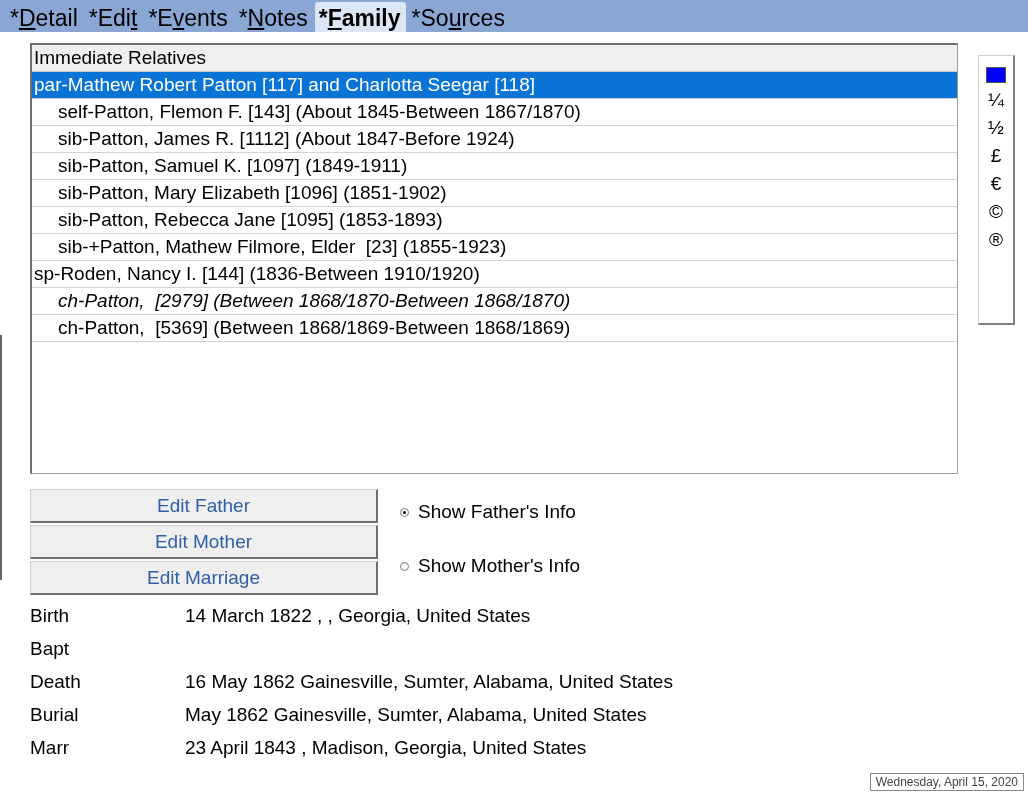 This screenshot has height=792, width=1028. What do you see at coordinates (204, 506) in the screenshot?
I see `edit-button: Edit Father` at bounding box center [204, 506].